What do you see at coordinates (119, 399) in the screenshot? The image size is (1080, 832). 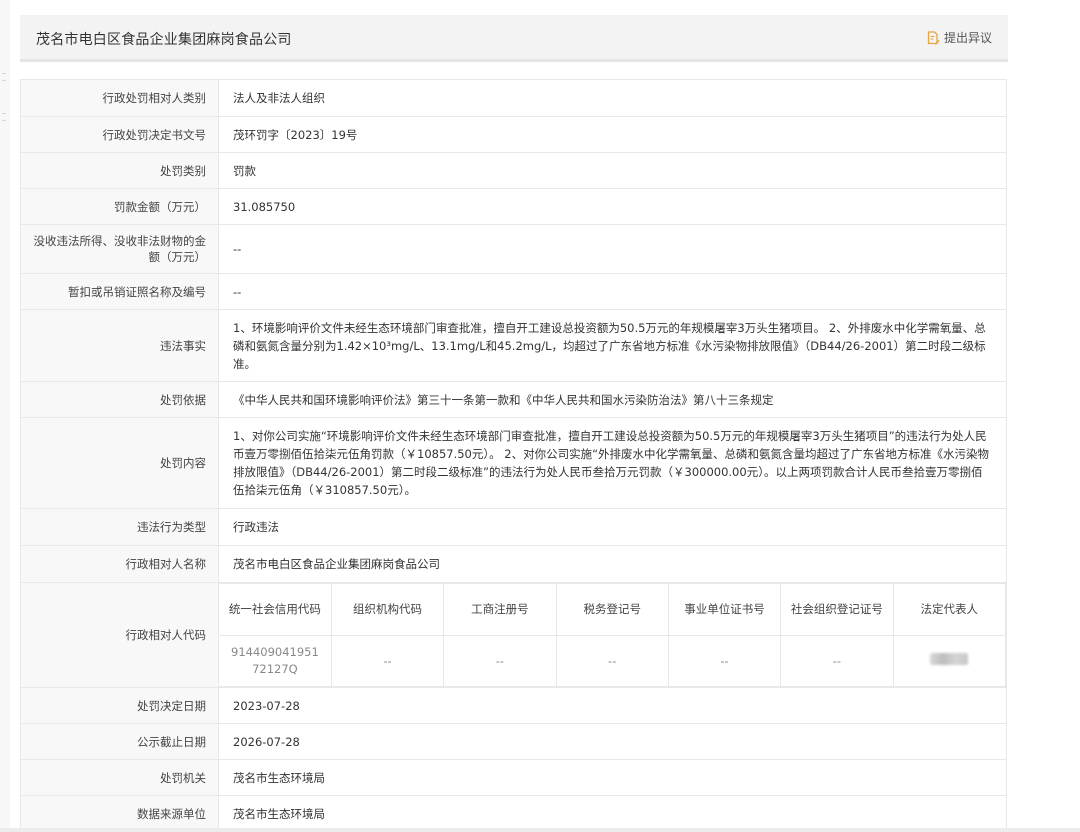 I see `label-basis: 处罚依据` at bounding box center [119, 399].